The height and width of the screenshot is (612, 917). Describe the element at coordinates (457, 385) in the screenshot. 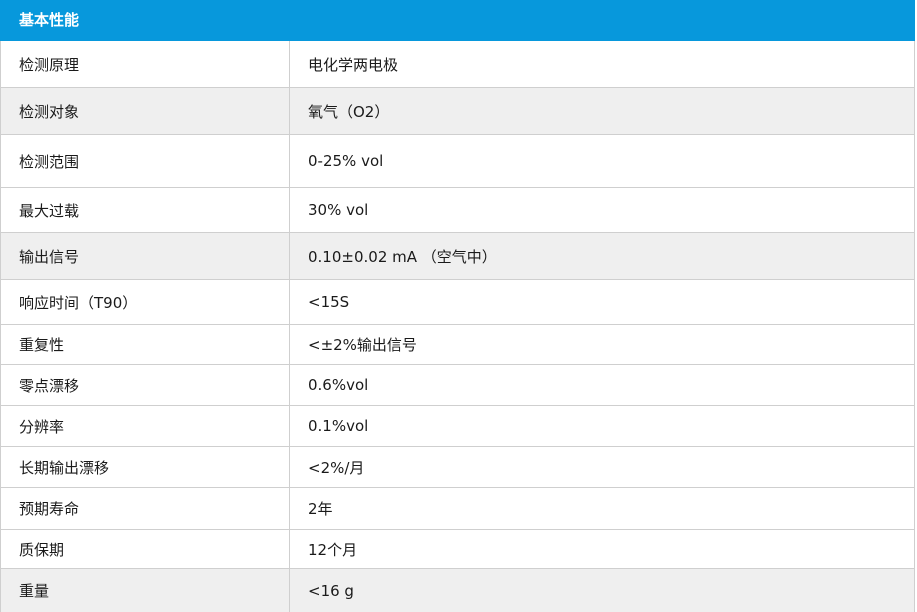

I see `table-row: 零点漂移 0.6%vol` at that location.